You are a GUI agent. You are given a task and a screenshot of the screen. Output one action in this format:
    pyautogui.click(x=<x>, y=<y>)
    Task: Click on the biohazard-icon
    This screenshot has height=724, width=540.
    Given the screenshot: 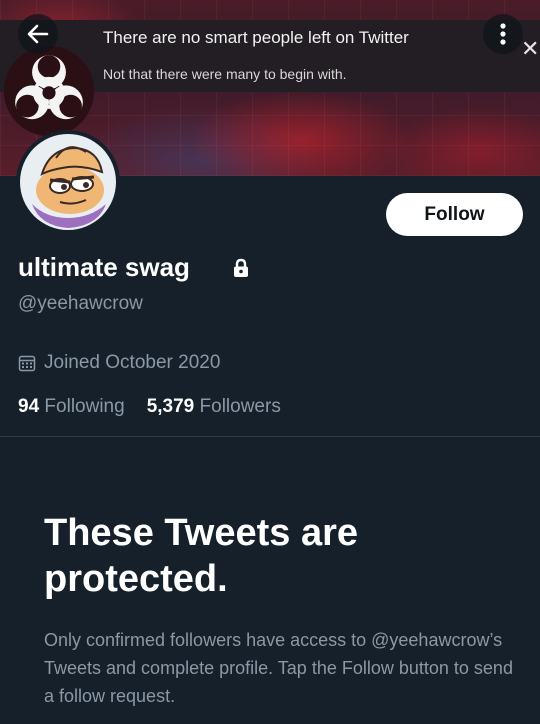 What is the action you would take?
    pyautogui.click(x=49, y=91)
    